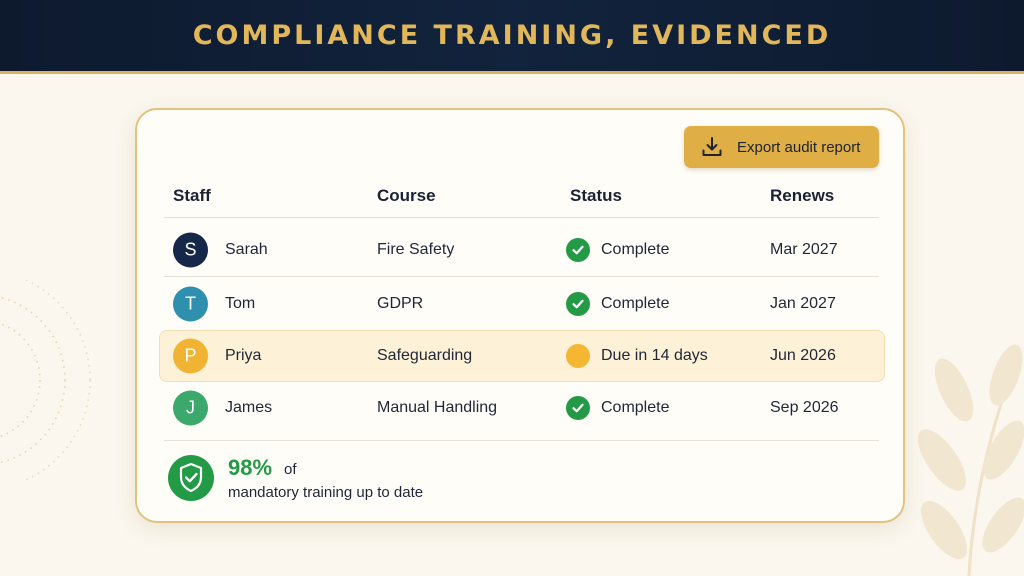  I want to click on column-header-renews: Renews, so click(802, 195).